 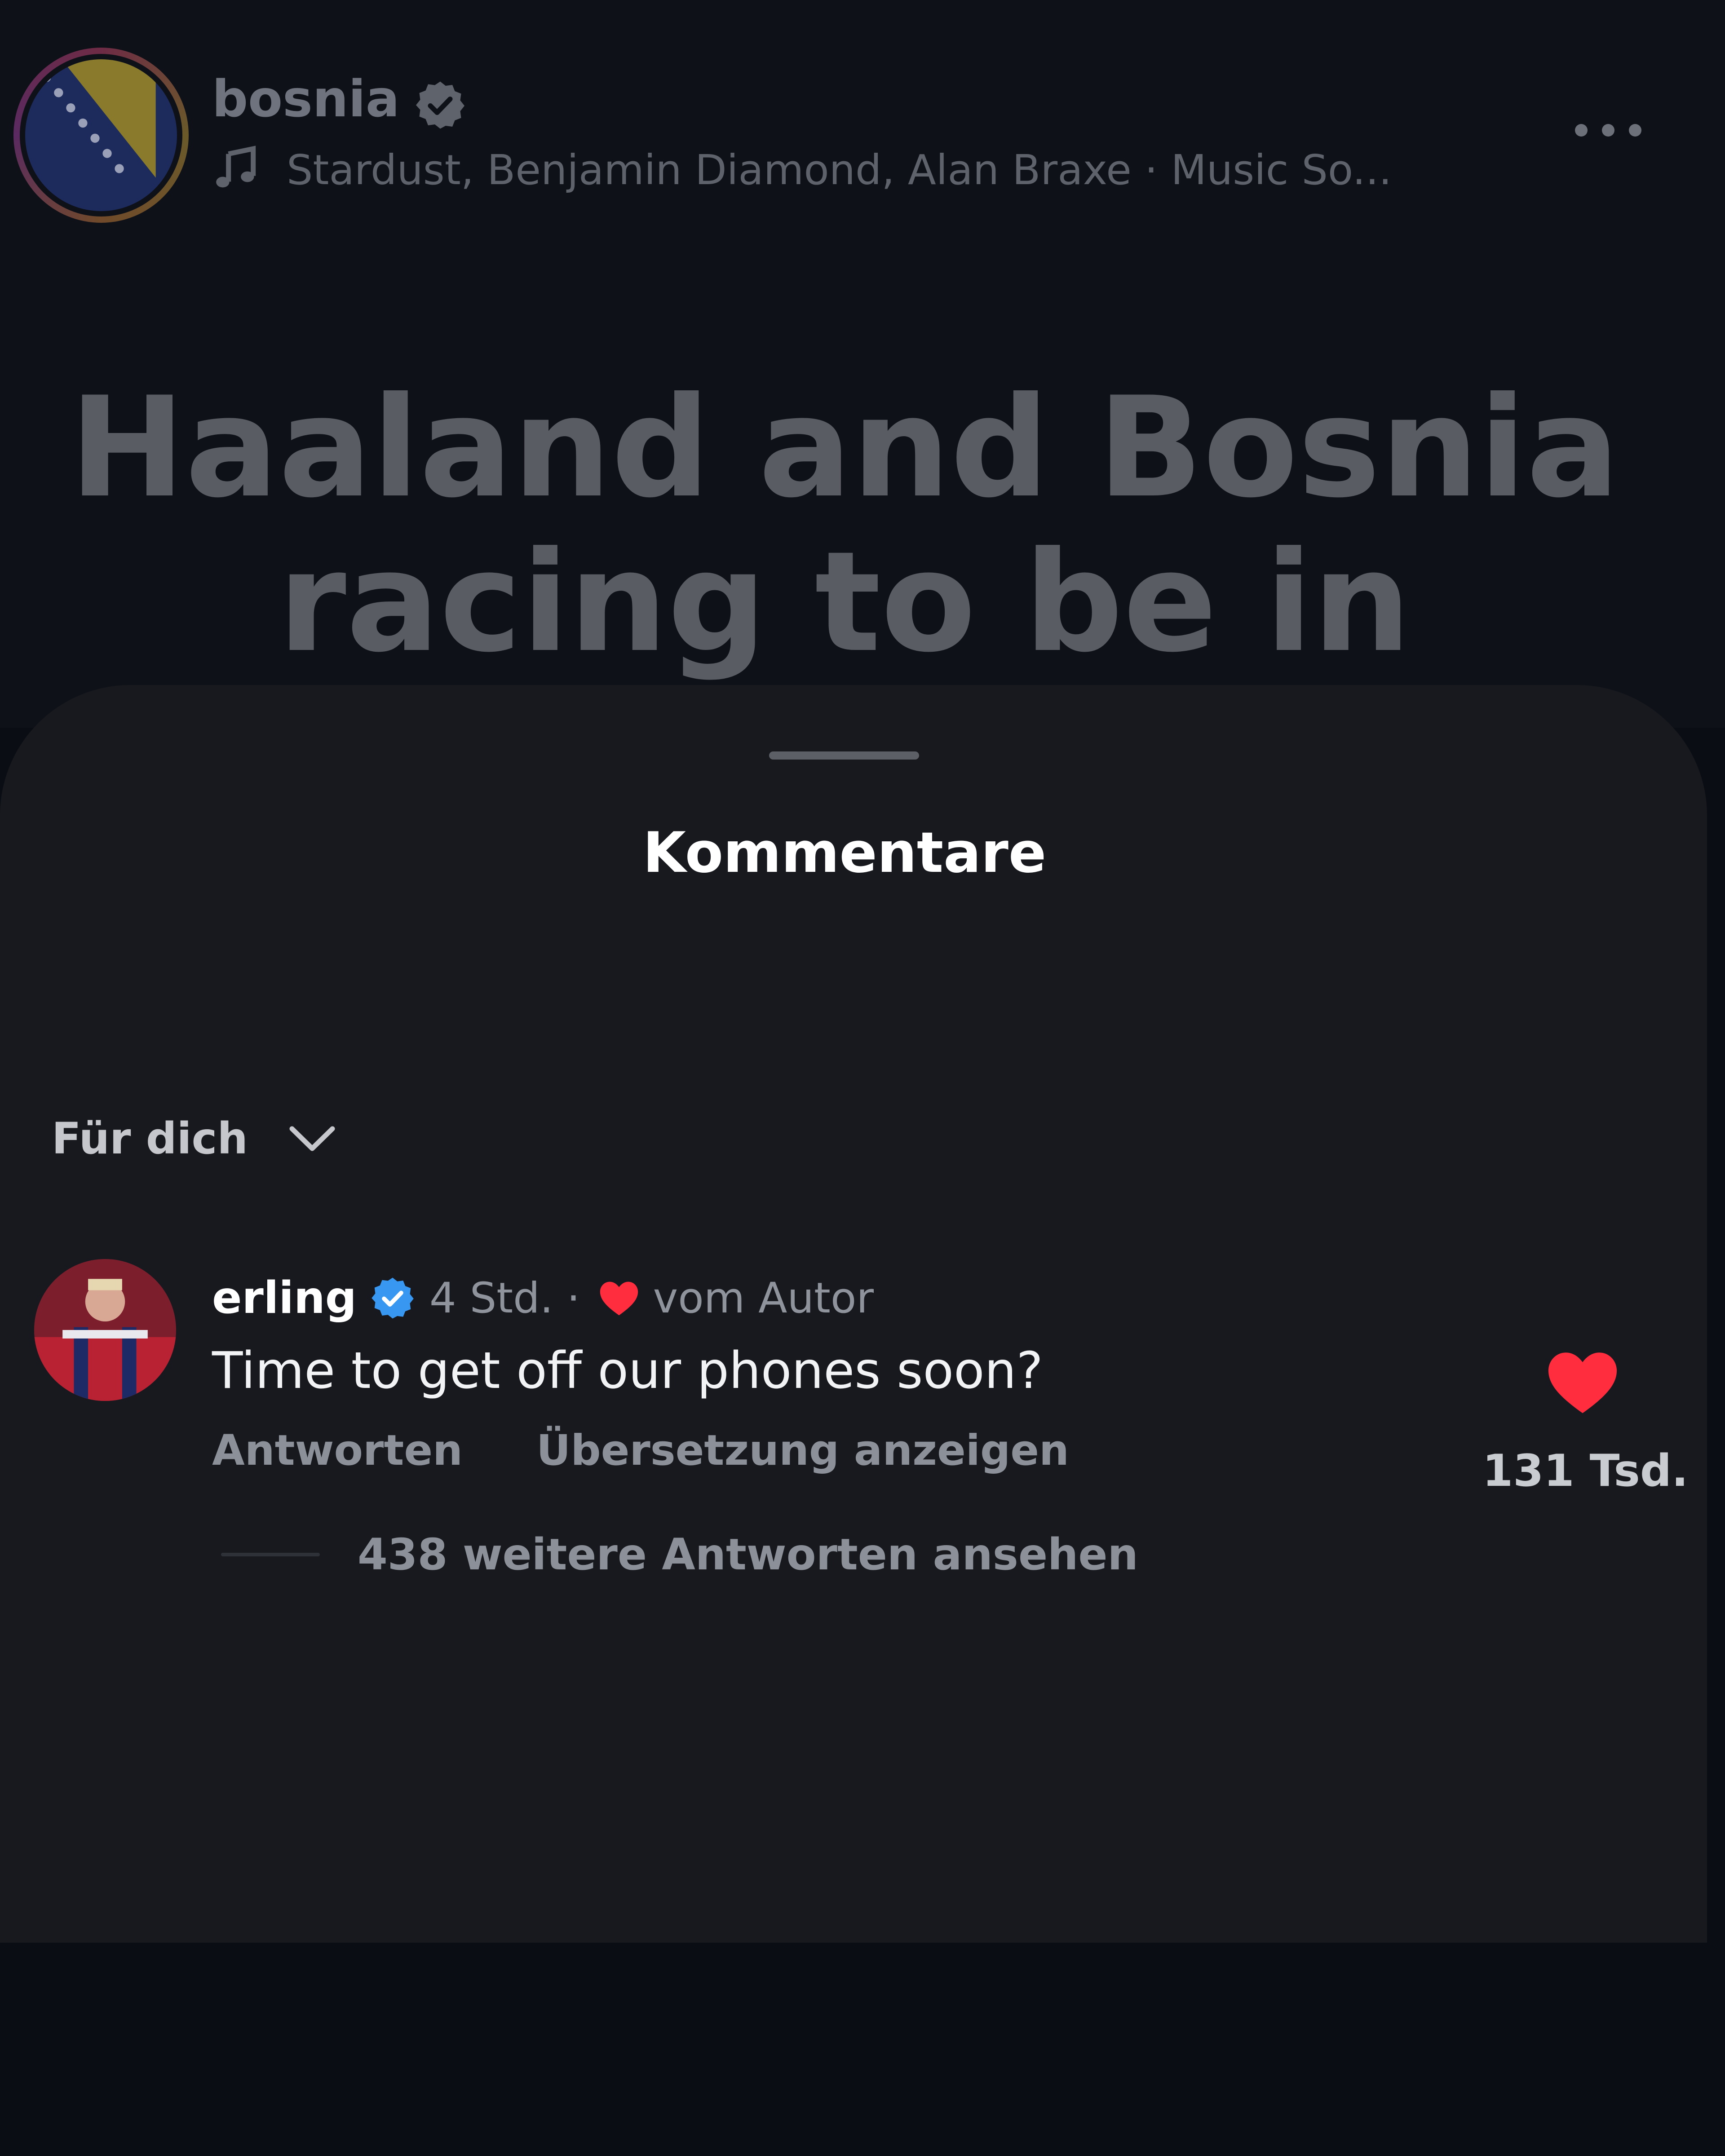 What do you see at coordinates (627, 1371) in the screenshot?
I see `comment-text: Time to get off our phones soon?` at bounding box center [627, 1371].